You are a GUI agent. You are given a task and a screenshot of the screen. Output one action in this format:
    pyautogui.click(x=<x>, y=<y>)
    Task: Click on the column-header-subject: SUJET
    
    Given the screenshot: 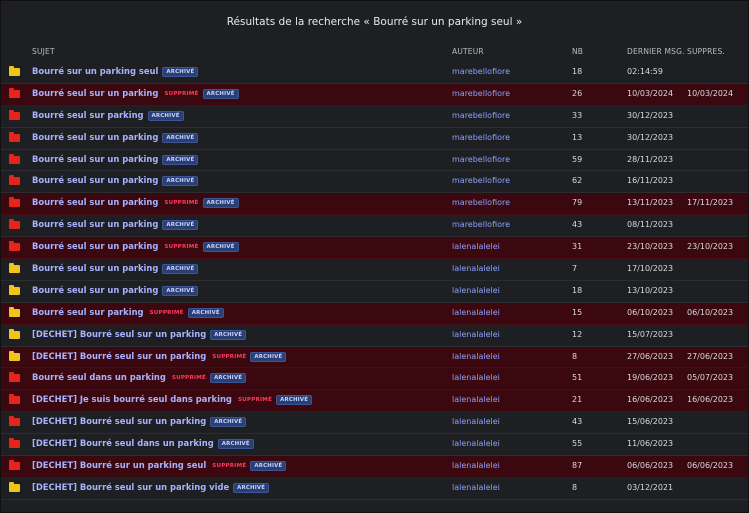 What is the action you would take?
    pyautogui.click(x=43, y=51)
    